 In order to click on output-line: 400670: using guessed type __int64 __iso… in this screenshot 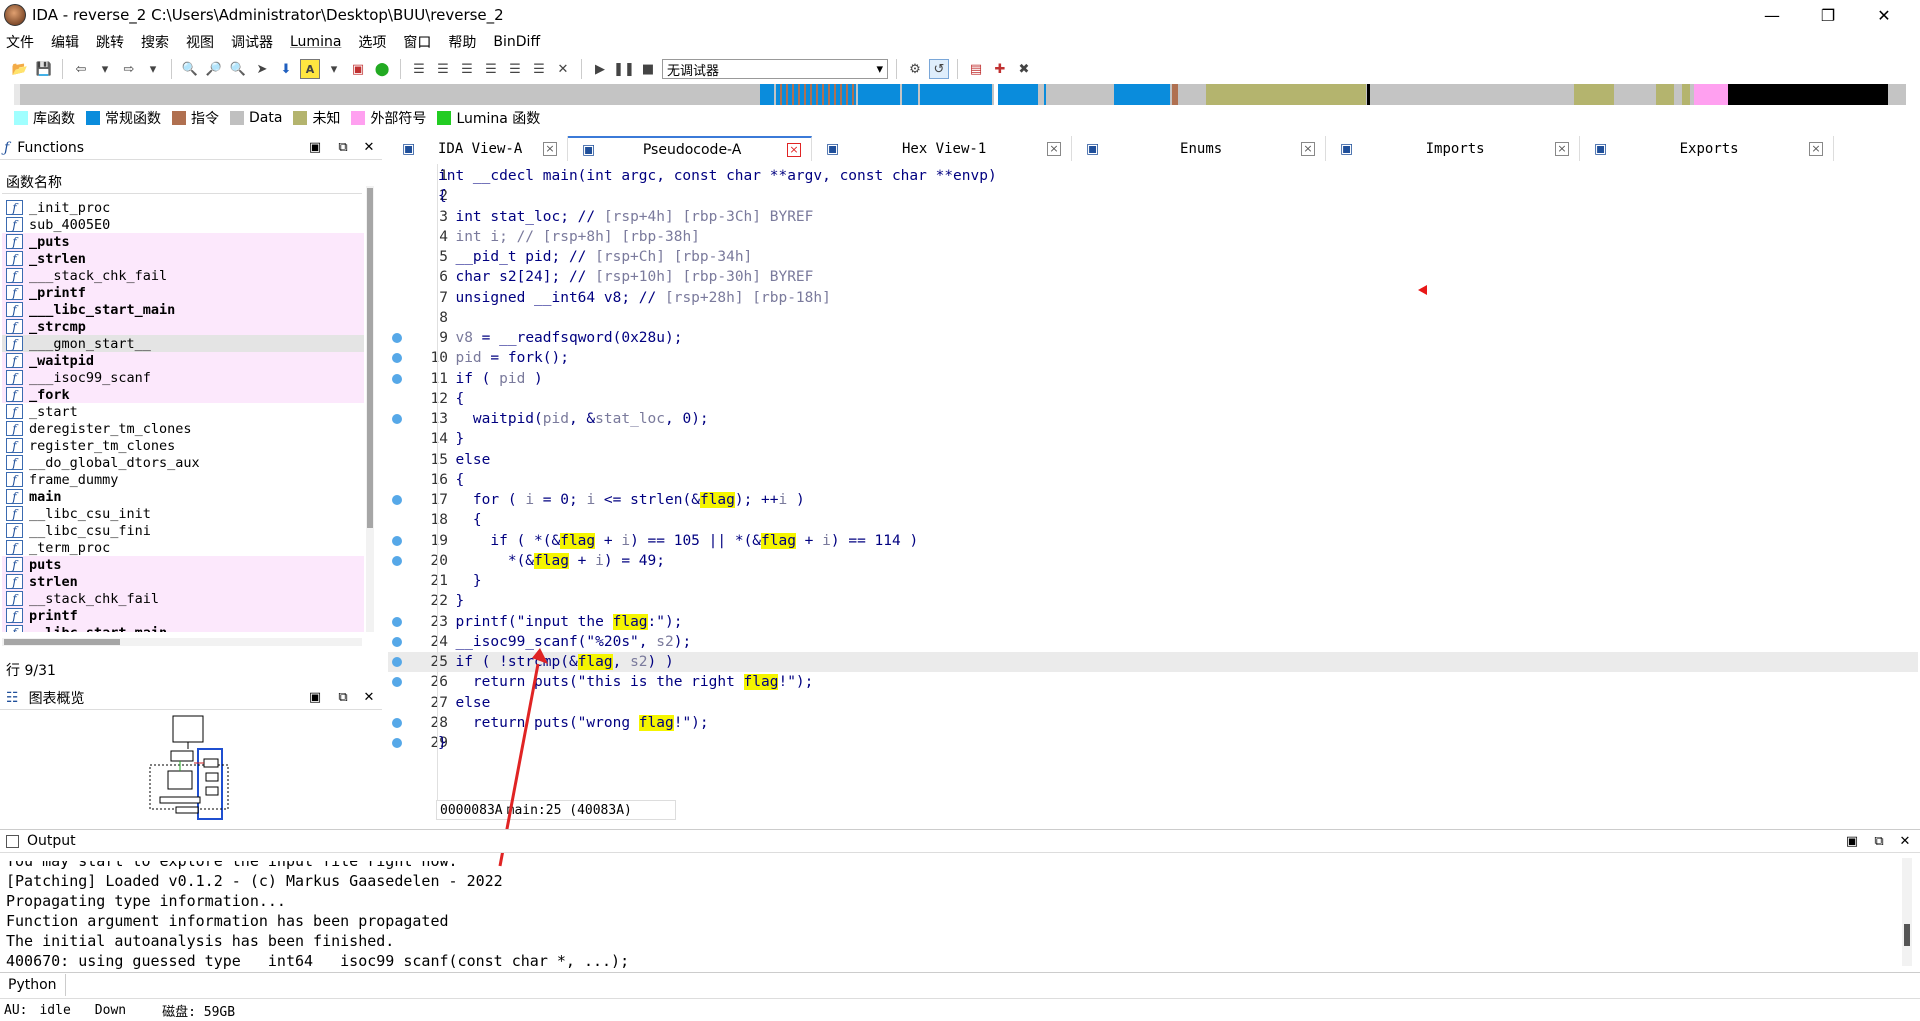, I will do `click(318, 960)`.